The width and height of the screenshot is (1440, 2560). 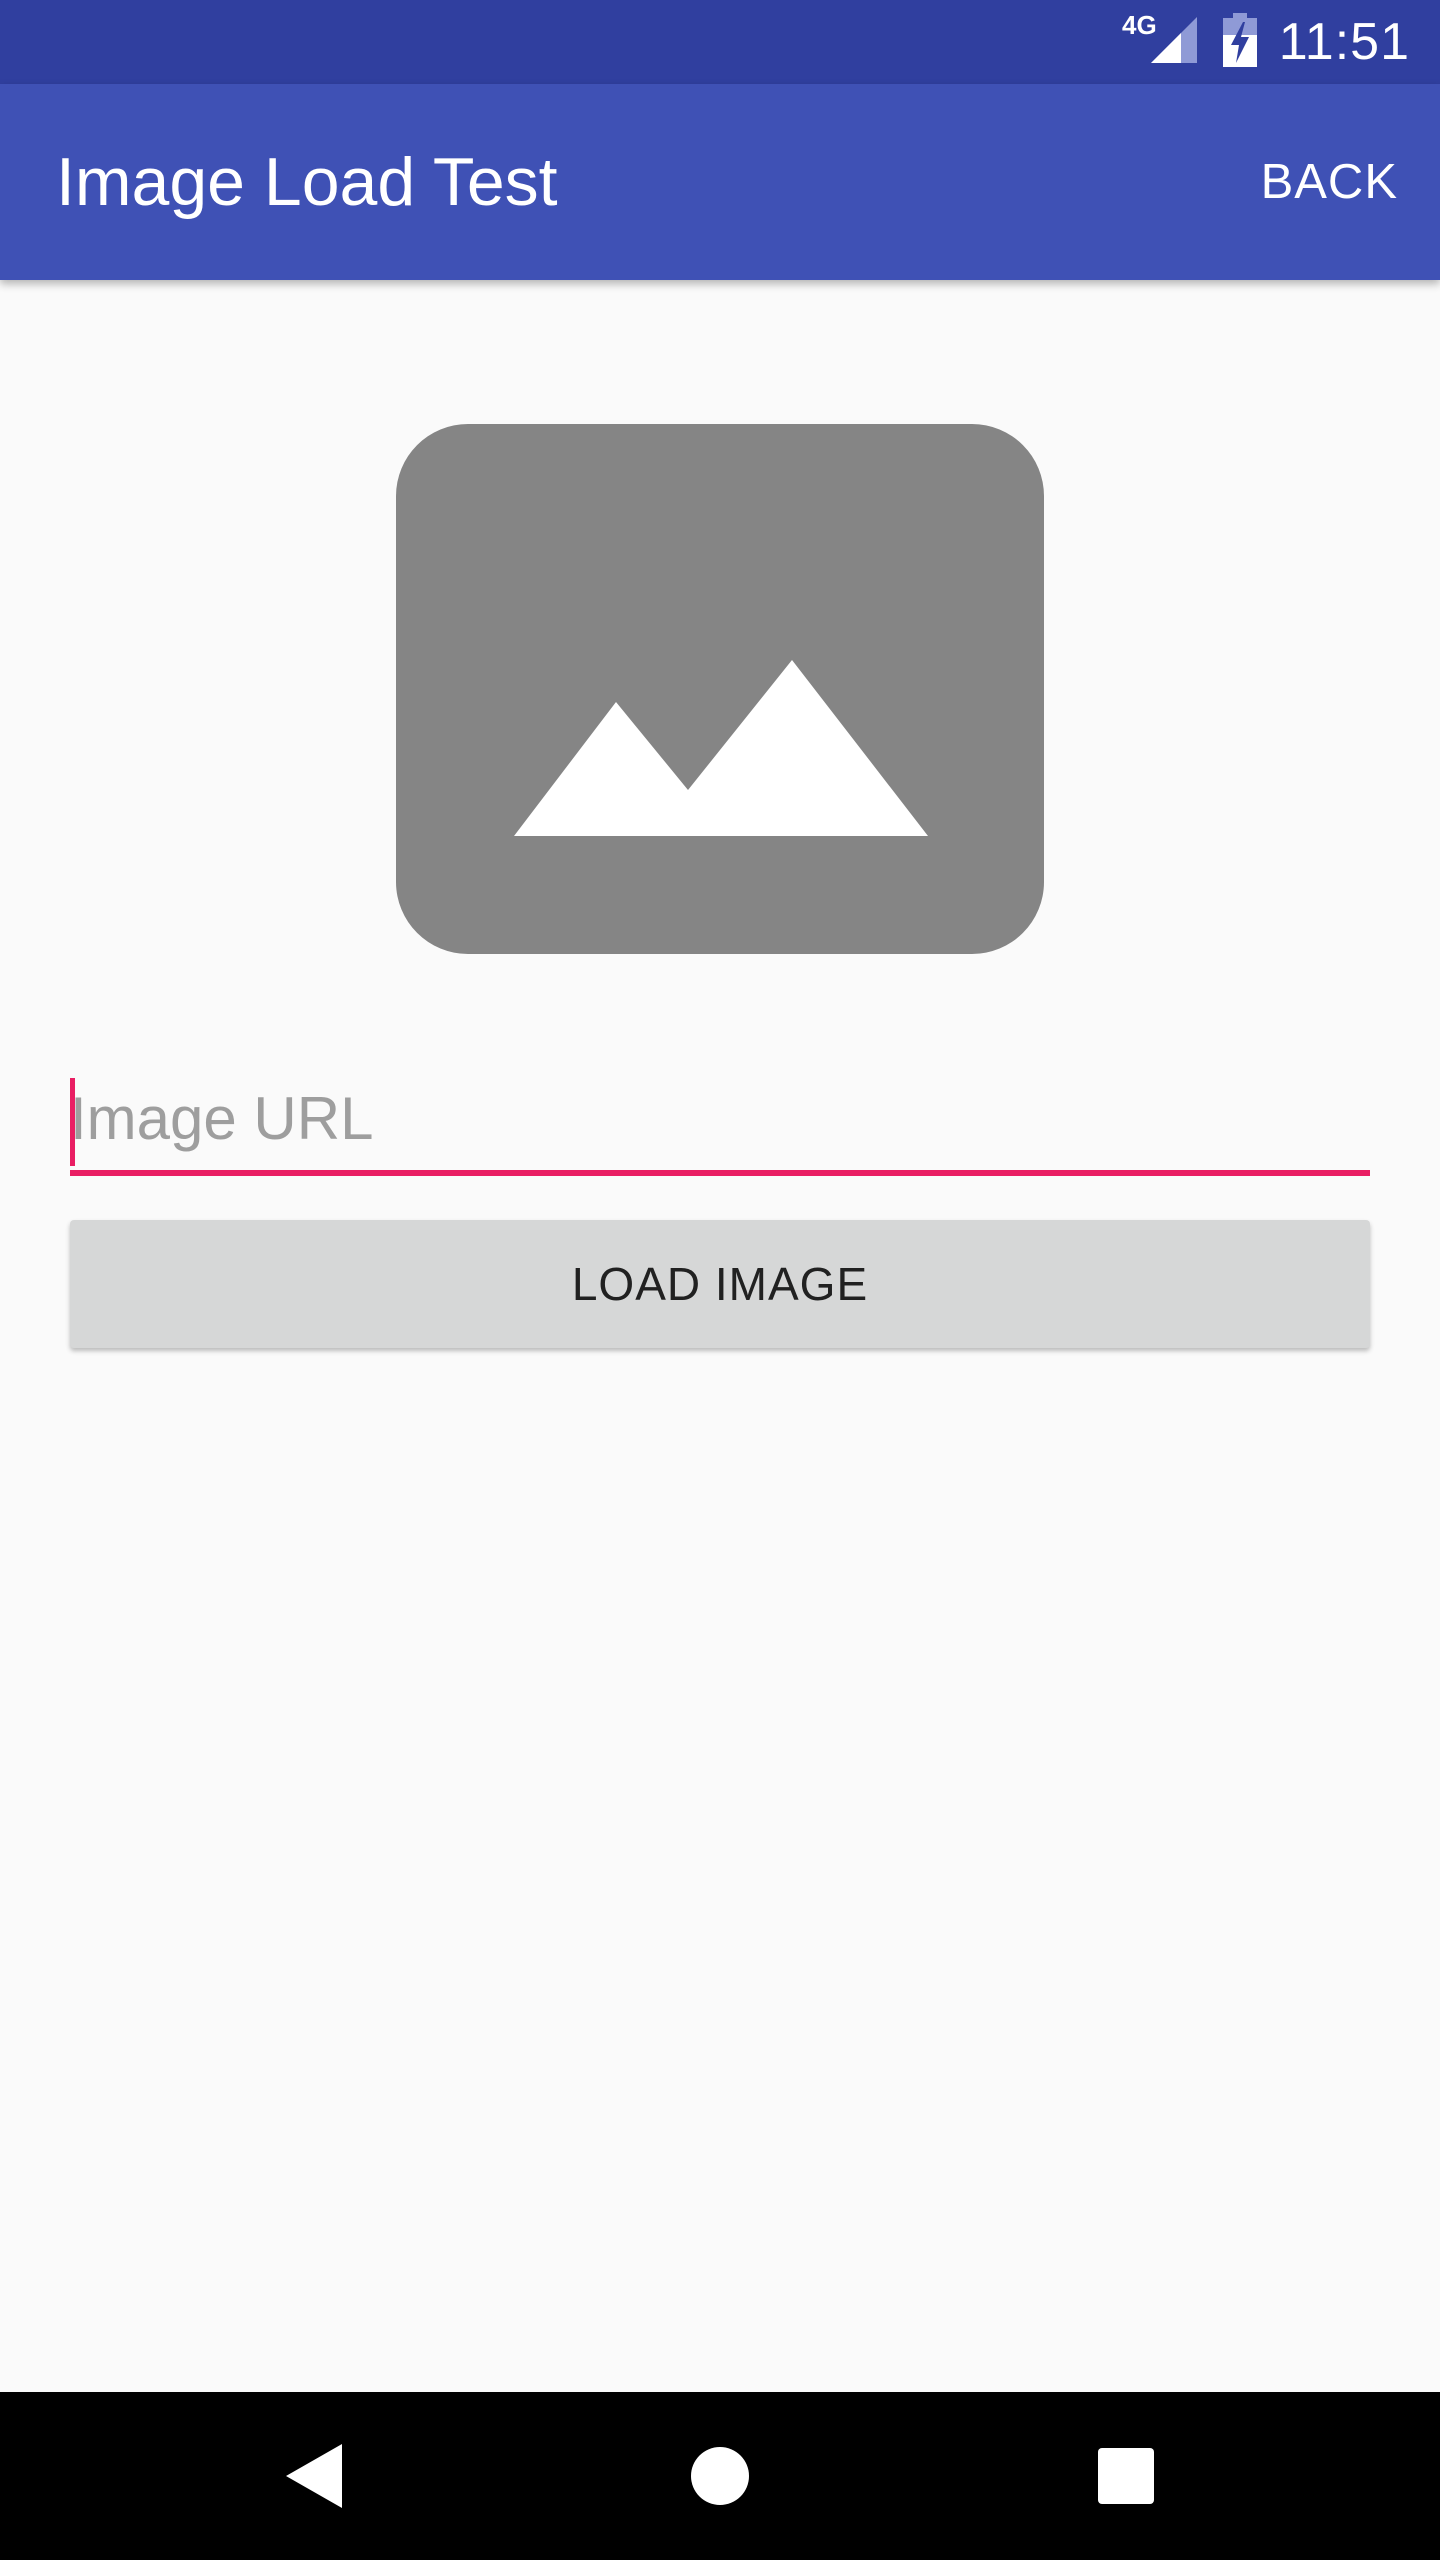 I want to click on status-bar: 4G 11:51, so click(x=720, y=42).